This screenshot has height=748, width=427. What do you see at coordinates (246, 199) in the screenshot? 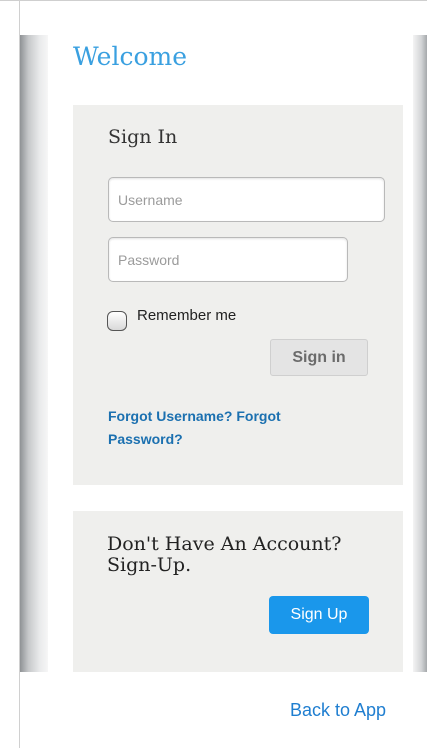
I see `username-input` at bounding box center [246, 199].